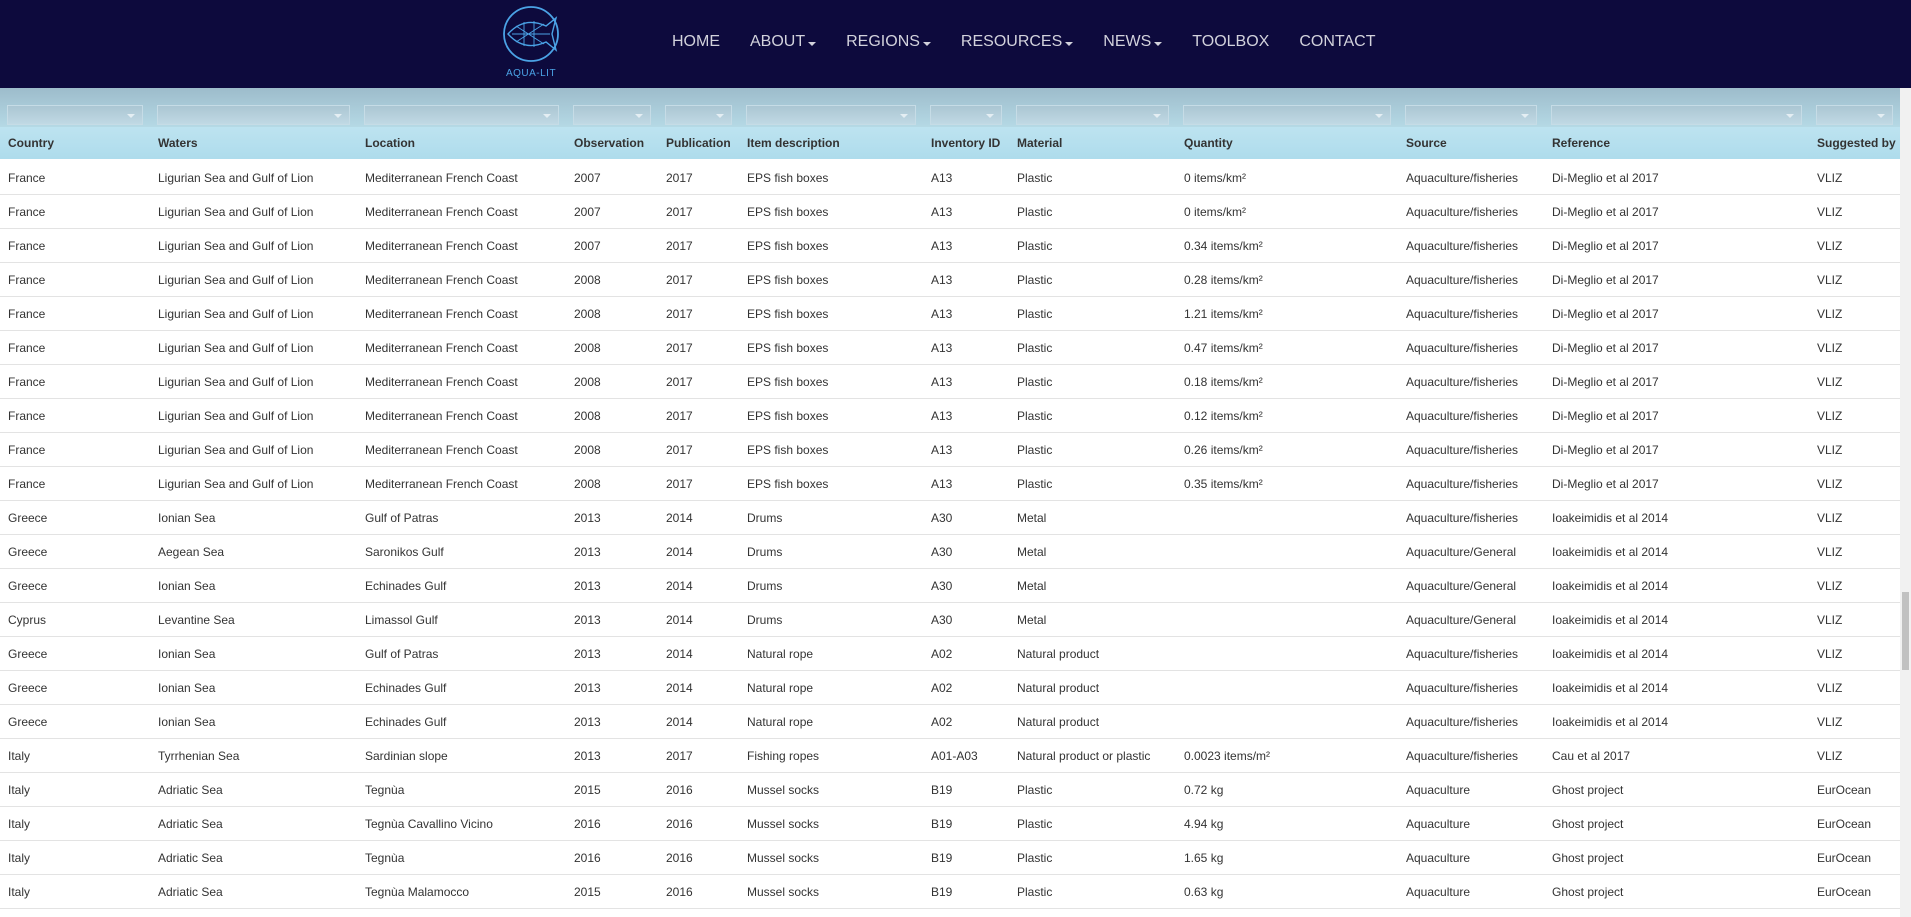 The height and width of the screenshot is (917, 1911). Describe the element at coordinates (253, 891) in the screenshot. I see `cell-waters: Adriatic Sea` at that location.